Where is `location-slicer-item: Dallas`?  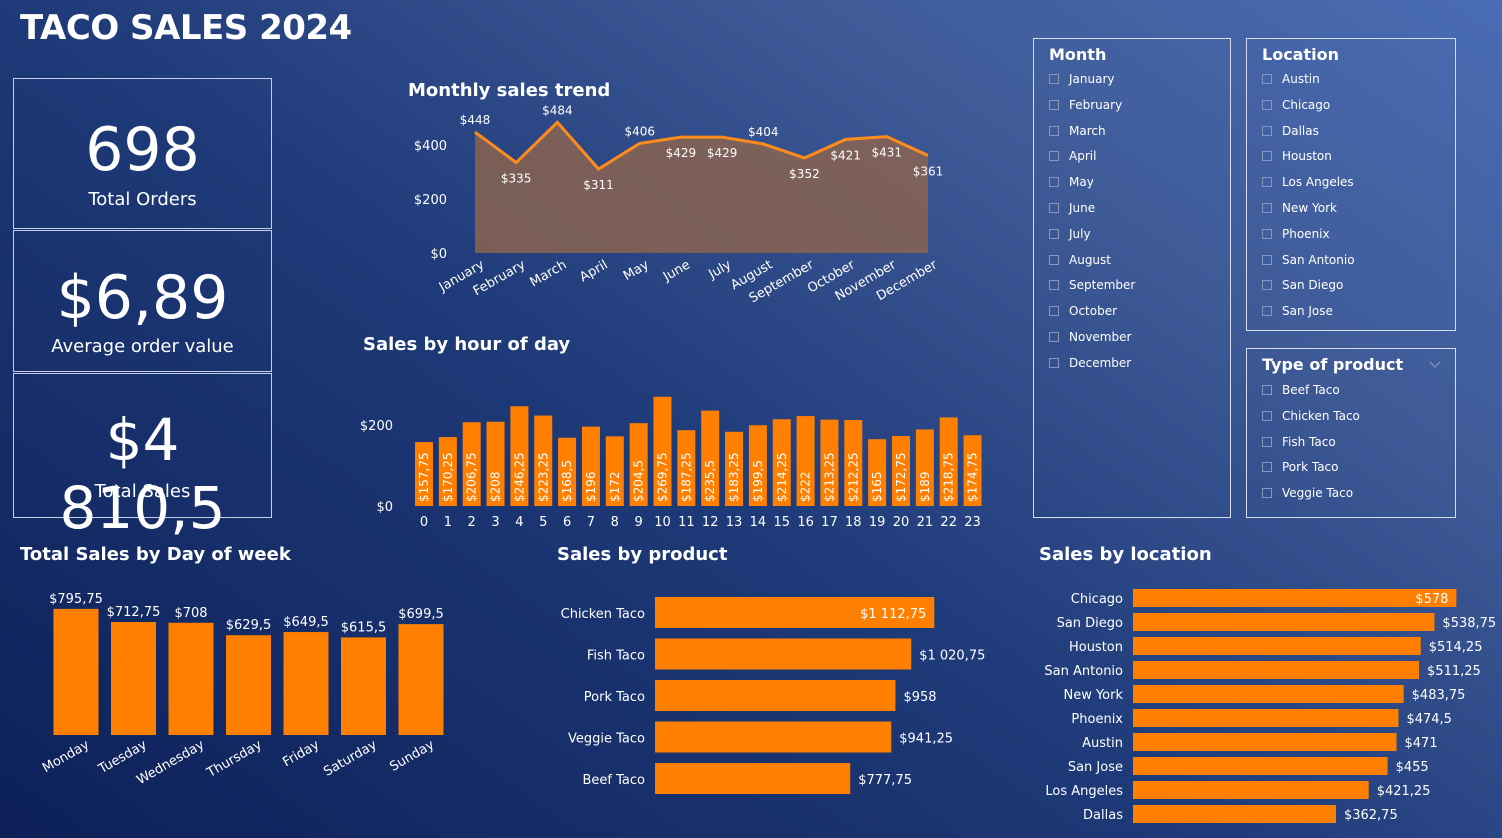 location-slicer-item: Dallas is located at coordinates (1290, 131).